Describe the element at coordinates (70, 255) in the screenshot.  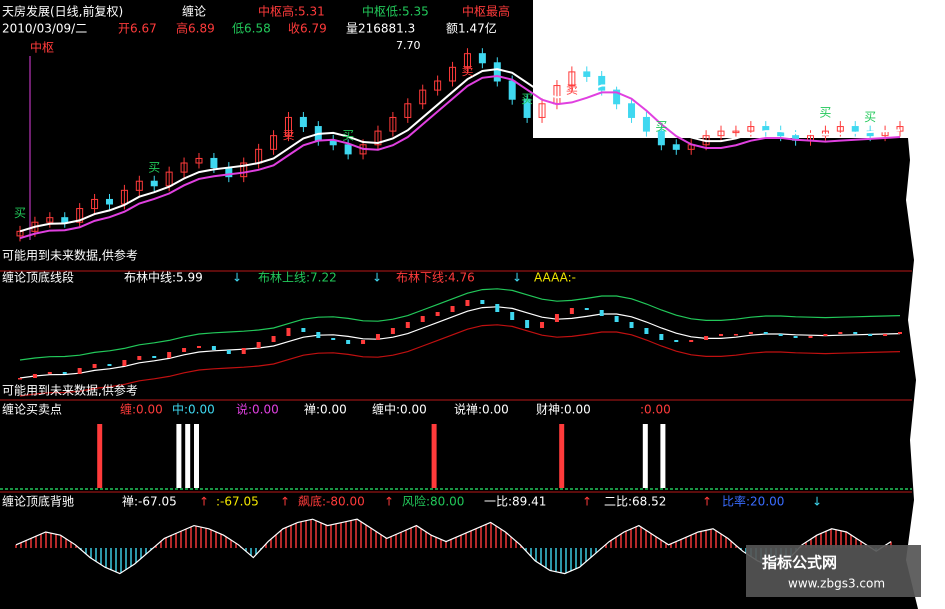
I see `future-data-note-1: 可能用到未来数据,供参考` at that location.